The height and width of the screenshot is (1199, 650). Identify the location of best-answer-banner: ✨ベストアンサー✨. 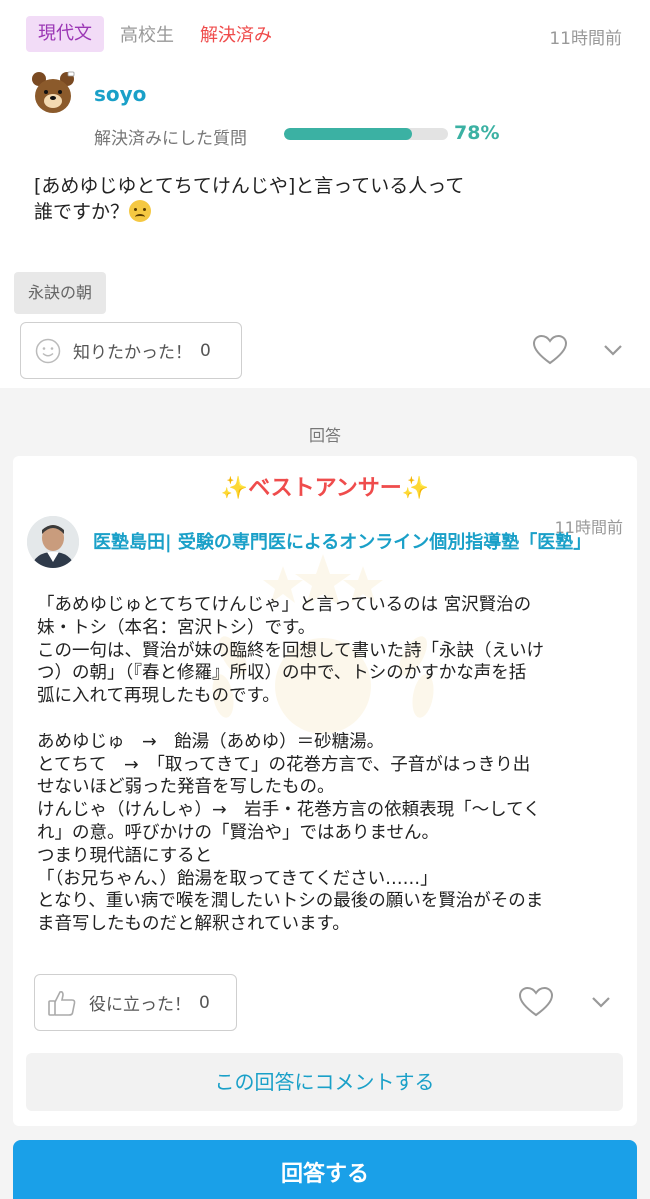
(325, 486).